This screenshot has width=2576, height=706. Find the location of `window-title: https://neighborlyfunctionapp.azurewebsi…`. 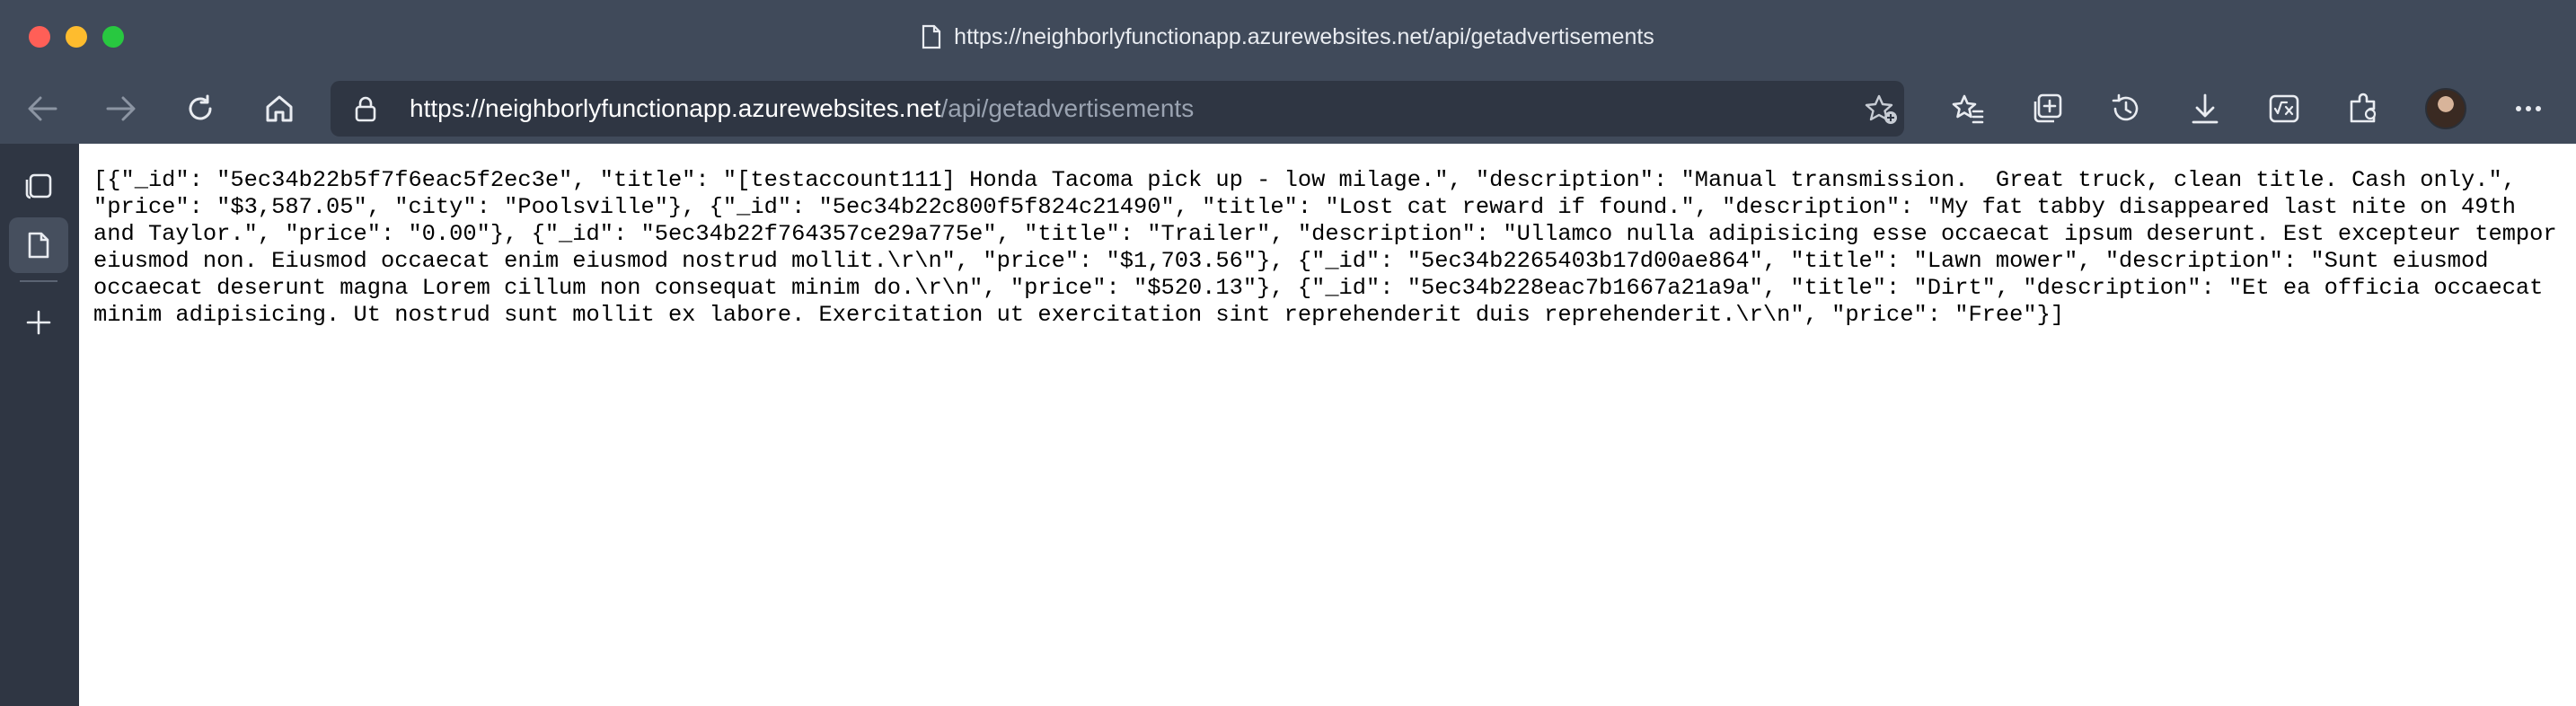

window-title: https://neighborlyfunctionapp.azurewebsi… is located at coordinates (1288, 37).